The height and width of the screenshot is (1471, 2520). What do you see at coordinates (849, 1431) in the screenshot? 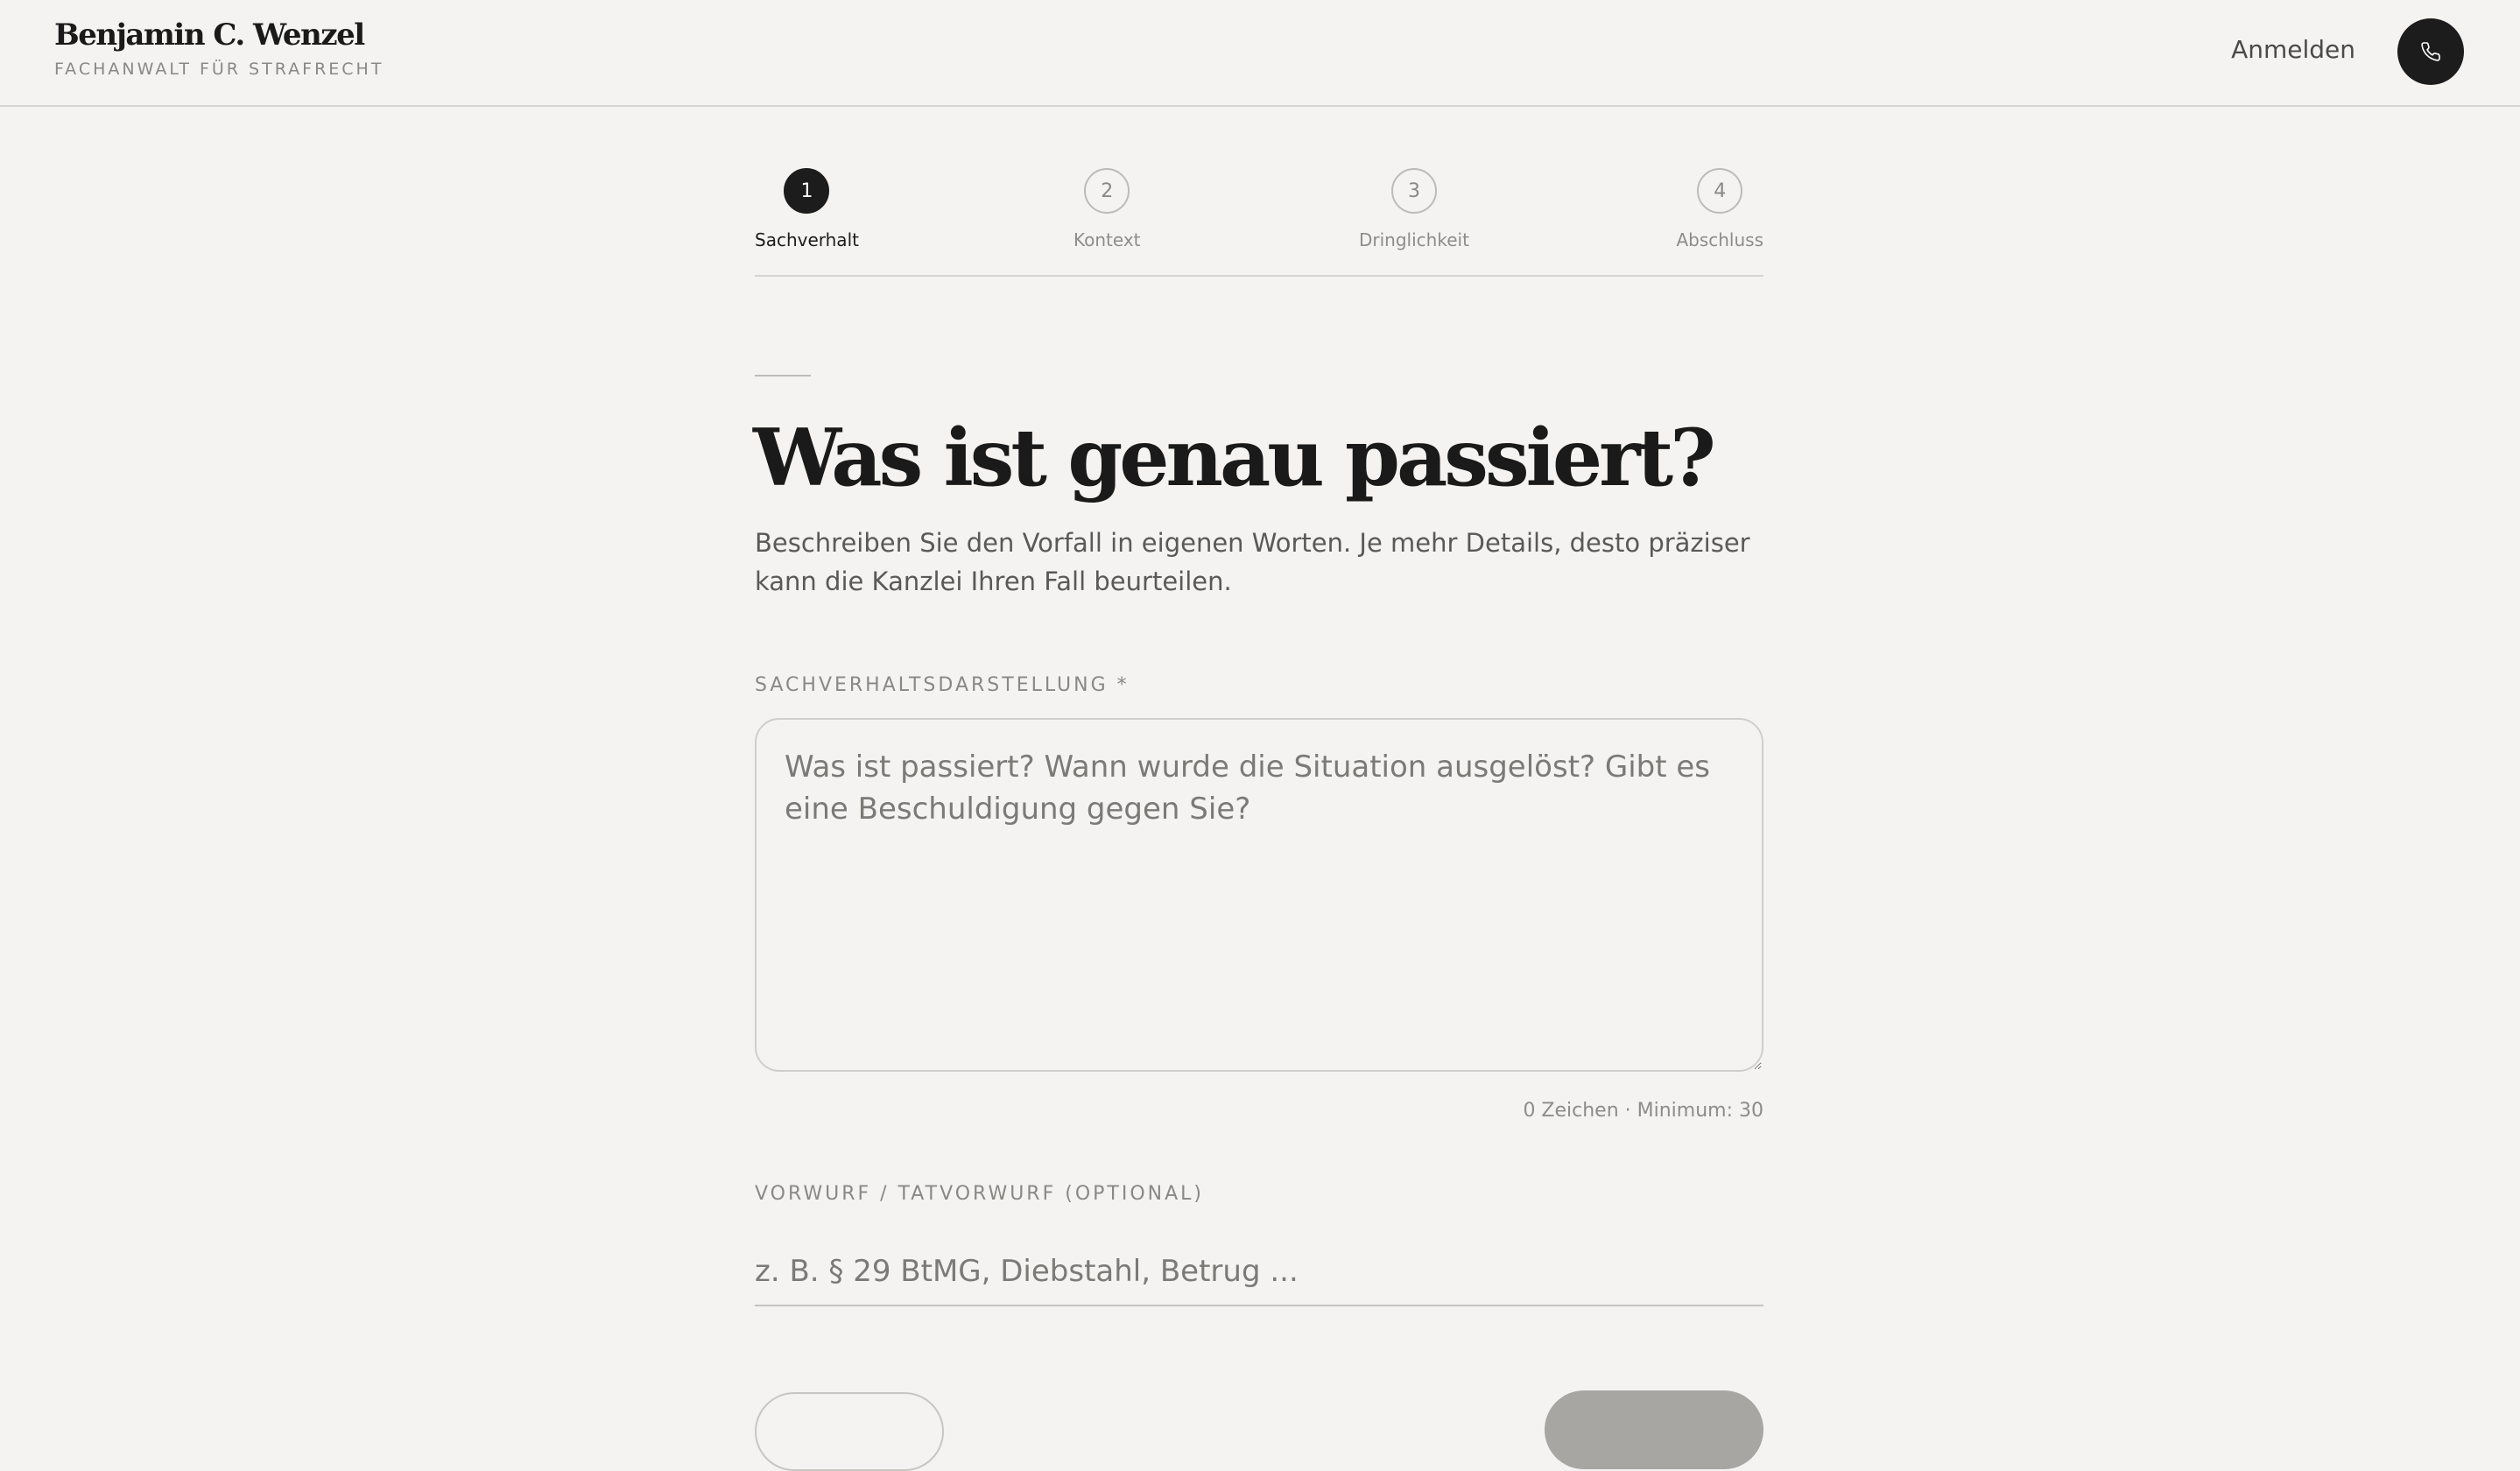
I see `back-button` at bounding box center [849, 1431].